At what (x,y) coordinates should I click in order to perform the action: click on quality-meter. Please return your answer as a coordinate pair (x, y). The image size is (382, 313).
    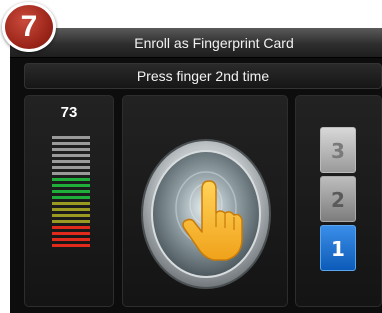
    Looking at the image, I should click on (71, 193).